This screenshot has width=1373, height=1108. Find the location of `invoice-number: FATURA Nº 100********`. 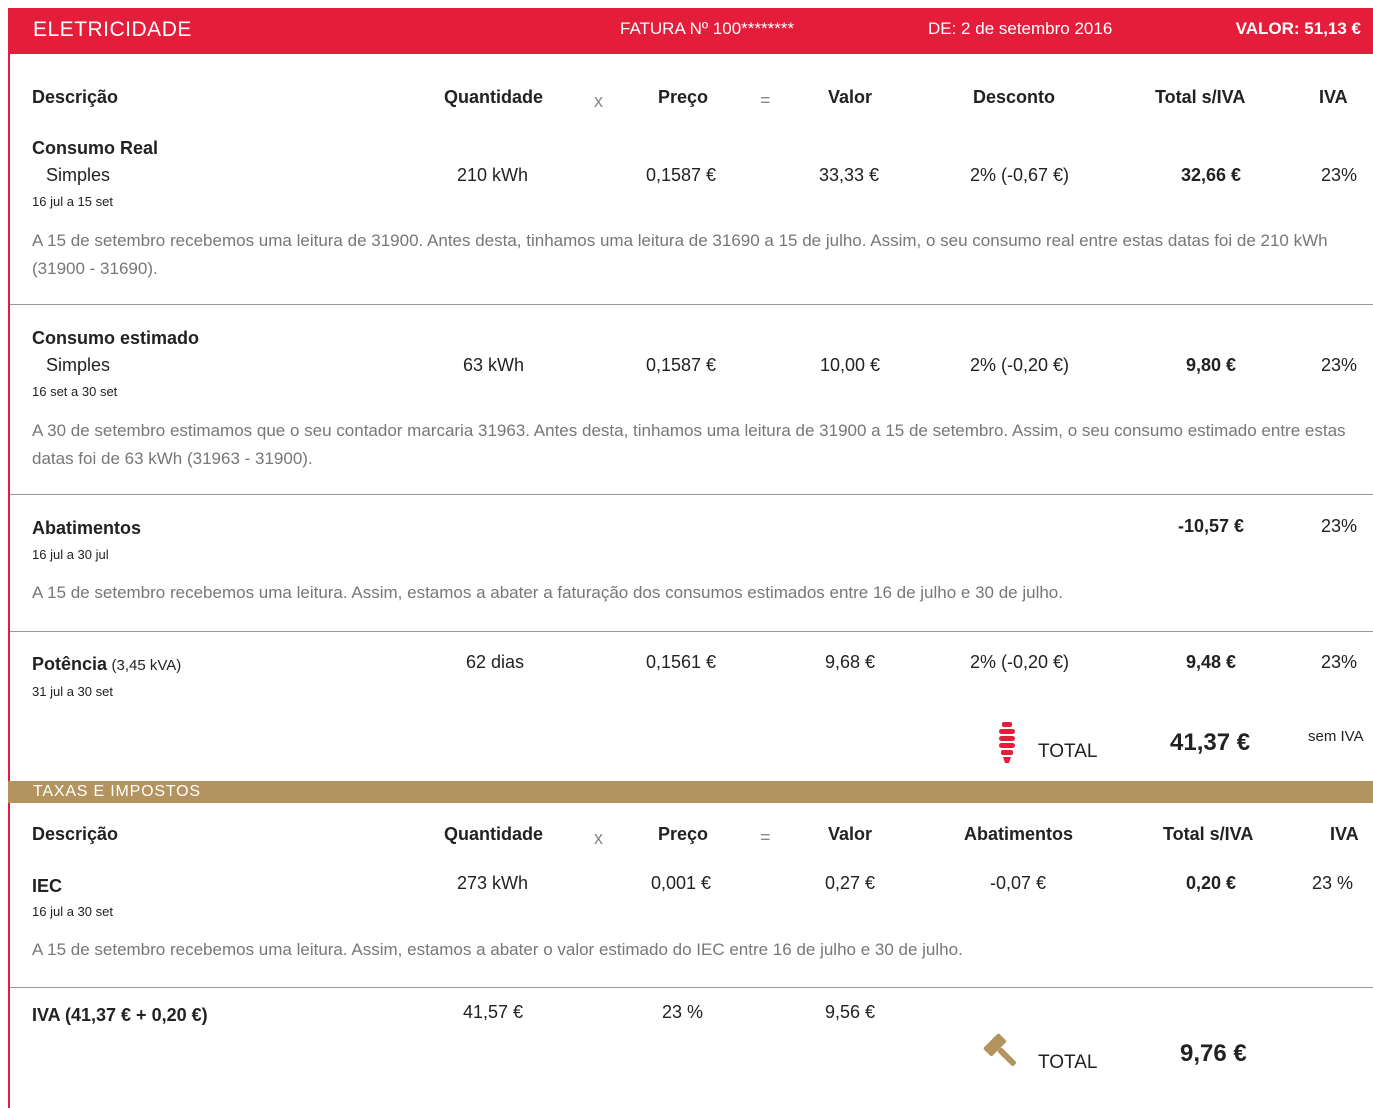

invoice-number: FATURA Nº 100******** is located at coordinates (707, 28).